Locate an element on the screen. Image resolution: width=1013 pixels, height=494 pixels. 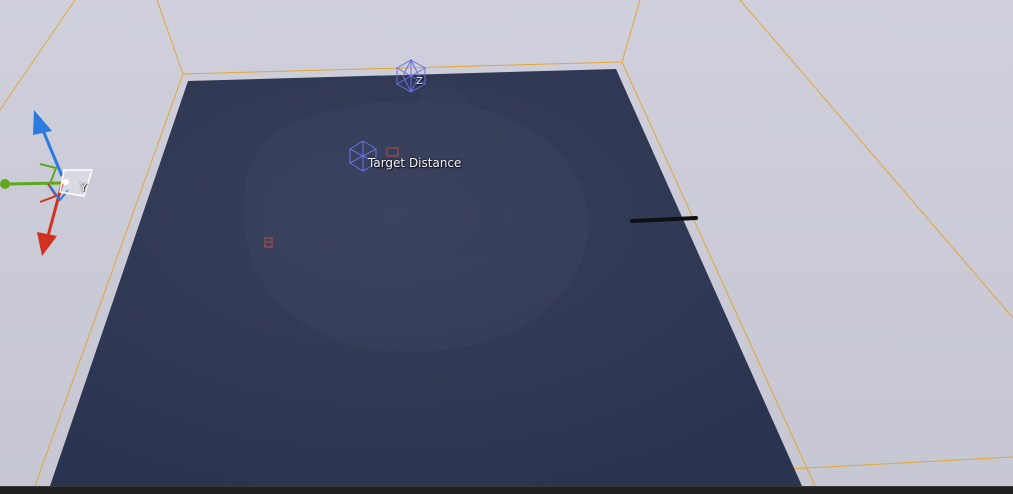
move-gizmo-icon is located at coordinates (47, 183).